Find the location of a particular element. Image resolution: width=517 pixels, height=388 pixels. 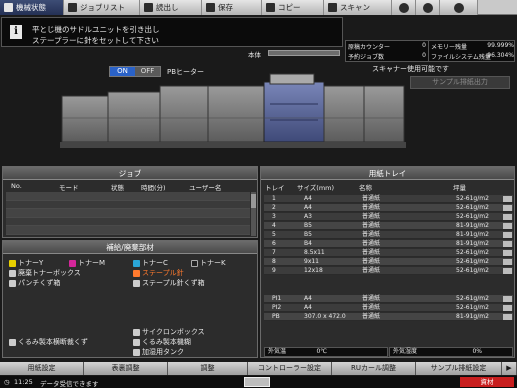

tray-row: 9 12x18 普通紙 52-61g/m2 is located at coordinates (388, 271).